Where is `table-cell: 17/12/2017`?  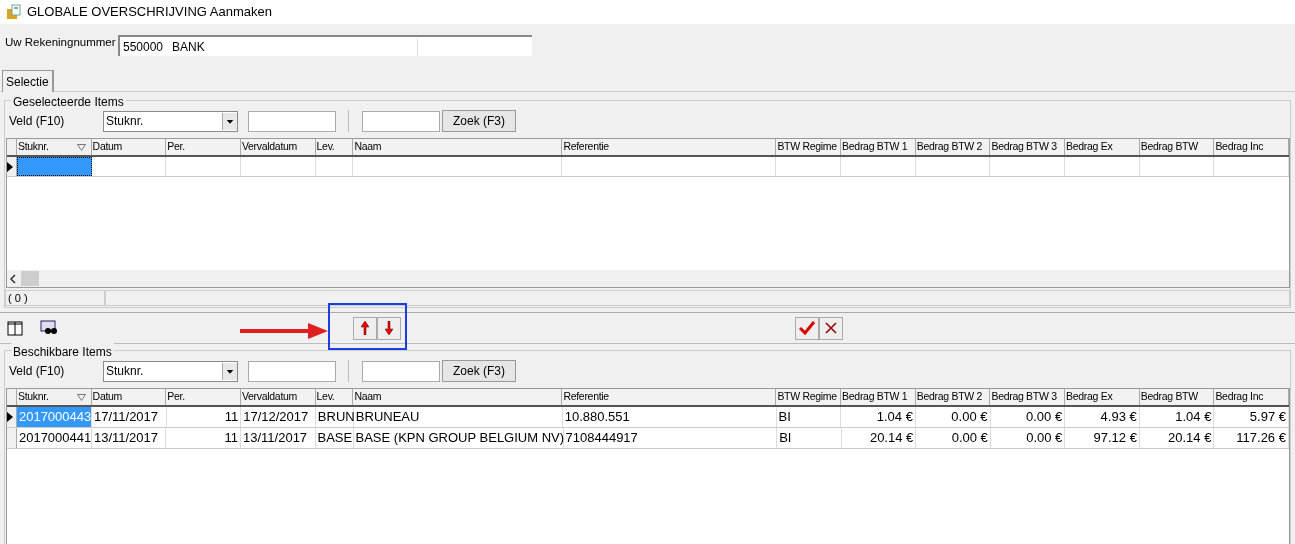 table-cell: 17/12/2017 is located at coordinates (278, 417).